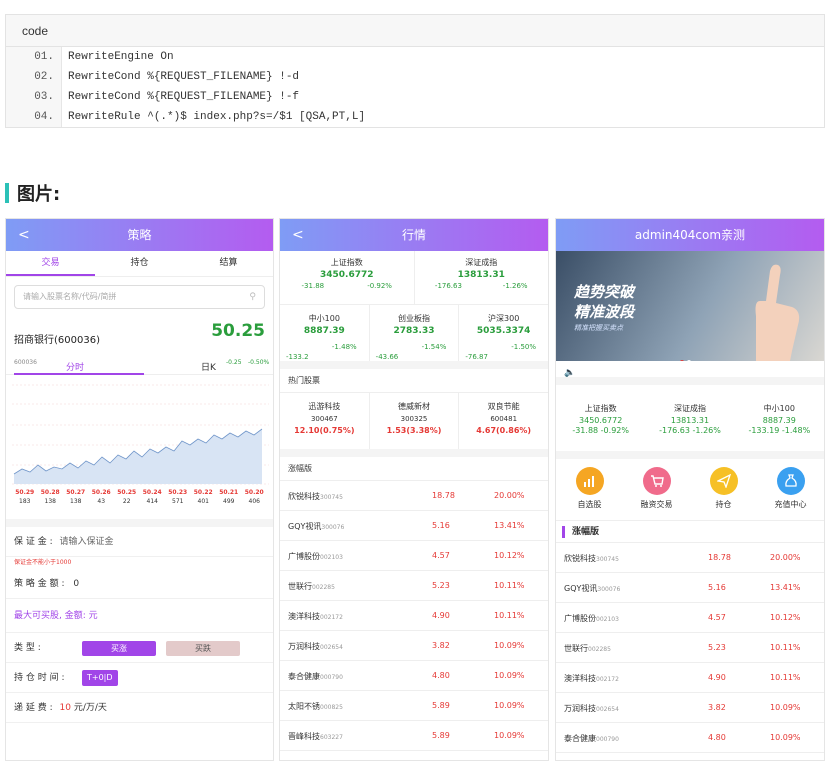 This screenshot has height=761, width=838. I want to click on book-price: 50.25, so click(127, 492).